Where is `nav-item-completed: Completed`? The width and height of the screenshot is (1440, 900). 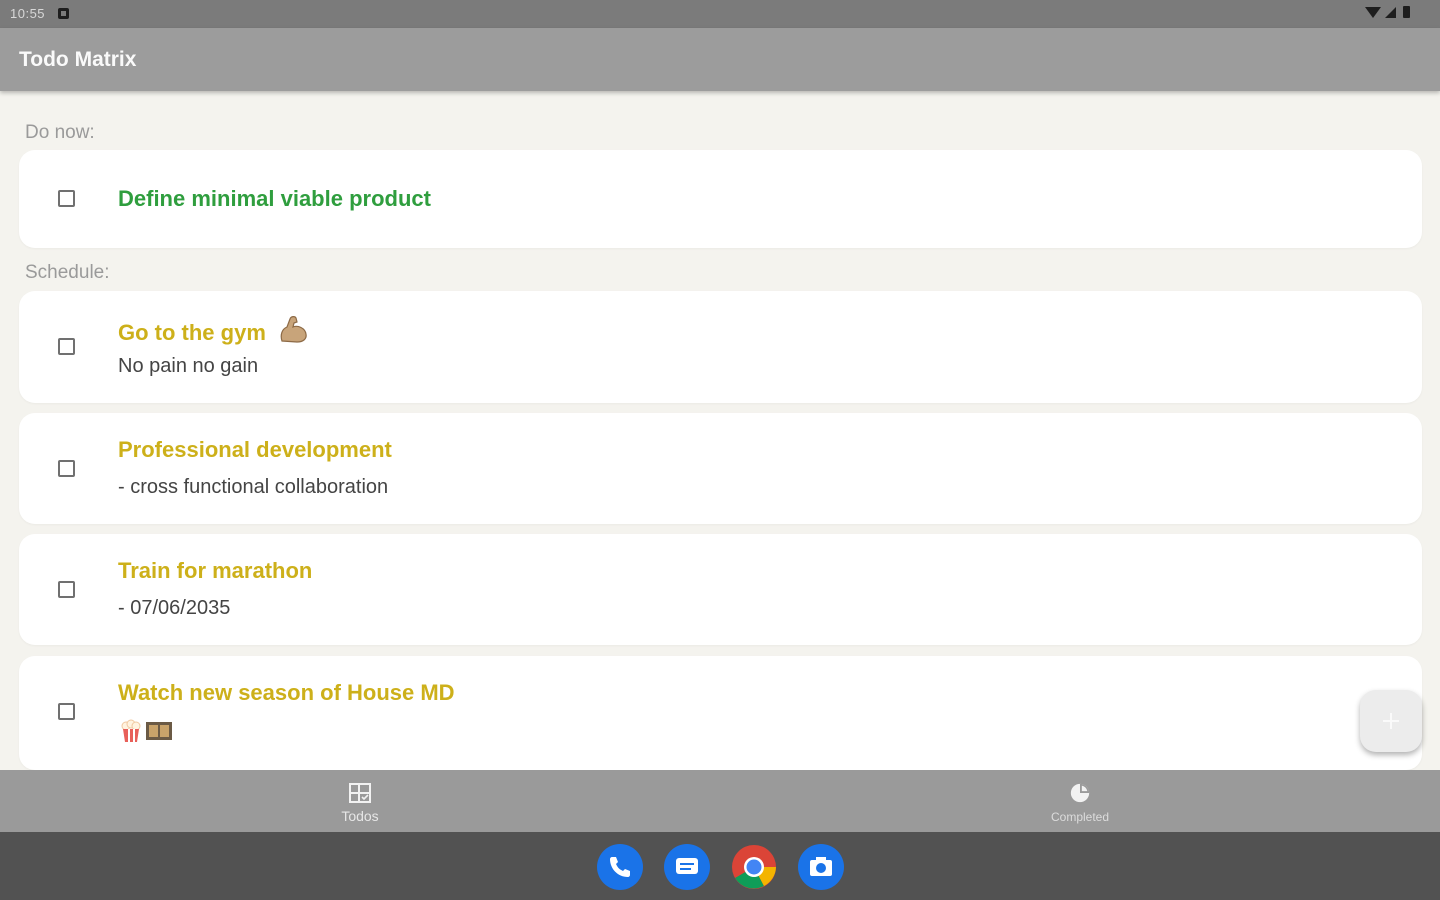 nav-item-completed: Completed is located at coordinates (1080, 801).